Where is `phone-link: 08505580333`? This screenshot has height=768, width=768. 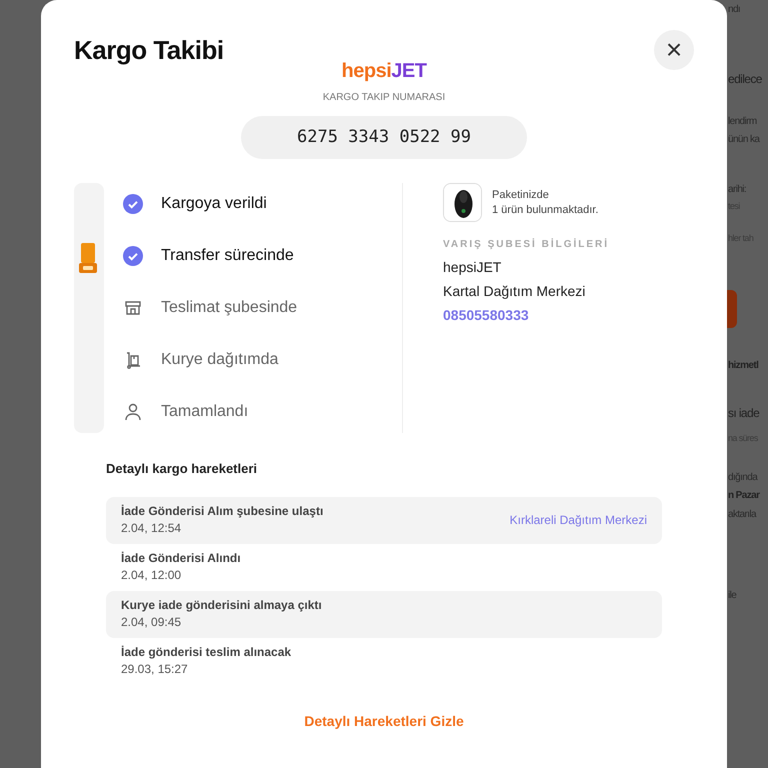
phone-link: 08505580333 is located at coordinates (526, 315).